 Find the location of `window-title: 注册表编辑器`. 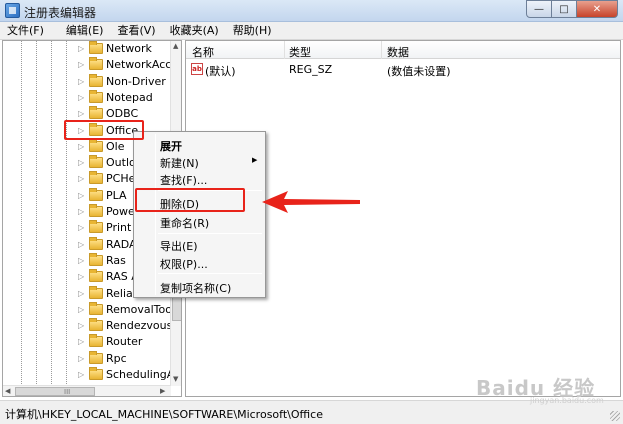

window-title: 注册表编辑器 is located at coordinates (60, 13).